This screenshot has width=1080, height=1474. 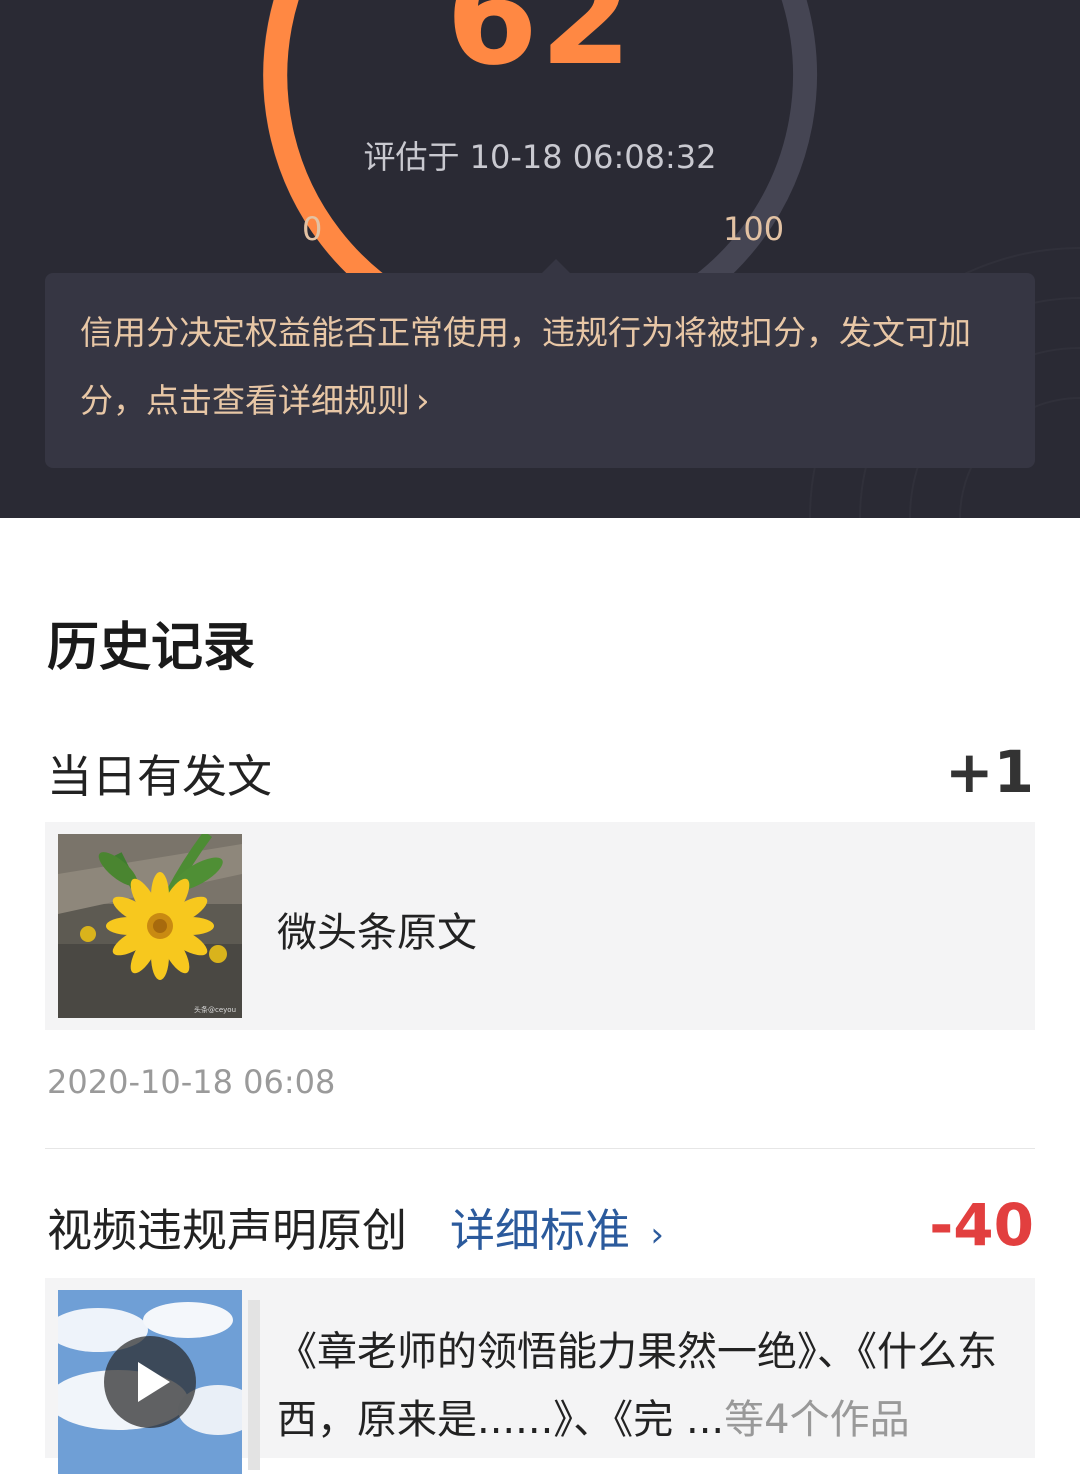 I want to click on notice-text: 信用分决定权益能否正常使用，违规行为将被扣分，发文可加分，点击查看详细规则, so click(x=525, y=366).